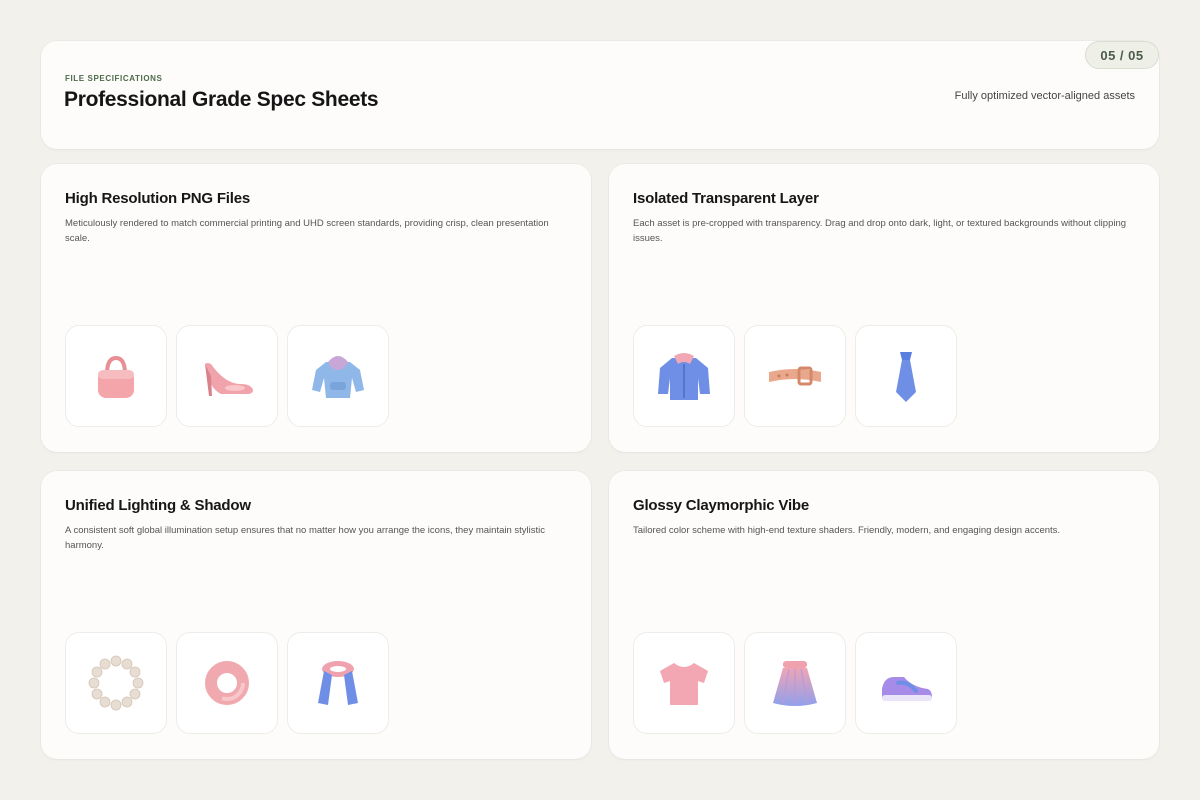 This screenshot has height=800, width=1200. Describe the element at coordinates (726, 198) in the screenshot. I see `card-title: Isolated Transparent Layer` at that location.